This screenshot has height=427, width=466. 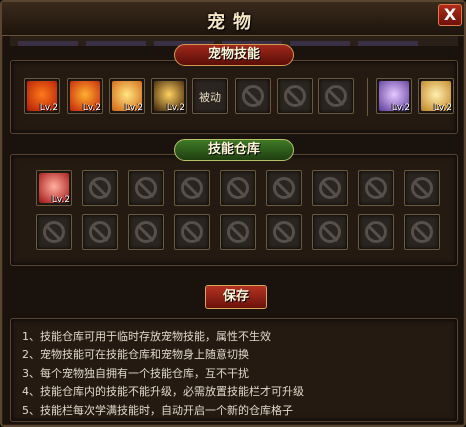 I want to click on passive-label: 被动, so click(x=210, y=97).